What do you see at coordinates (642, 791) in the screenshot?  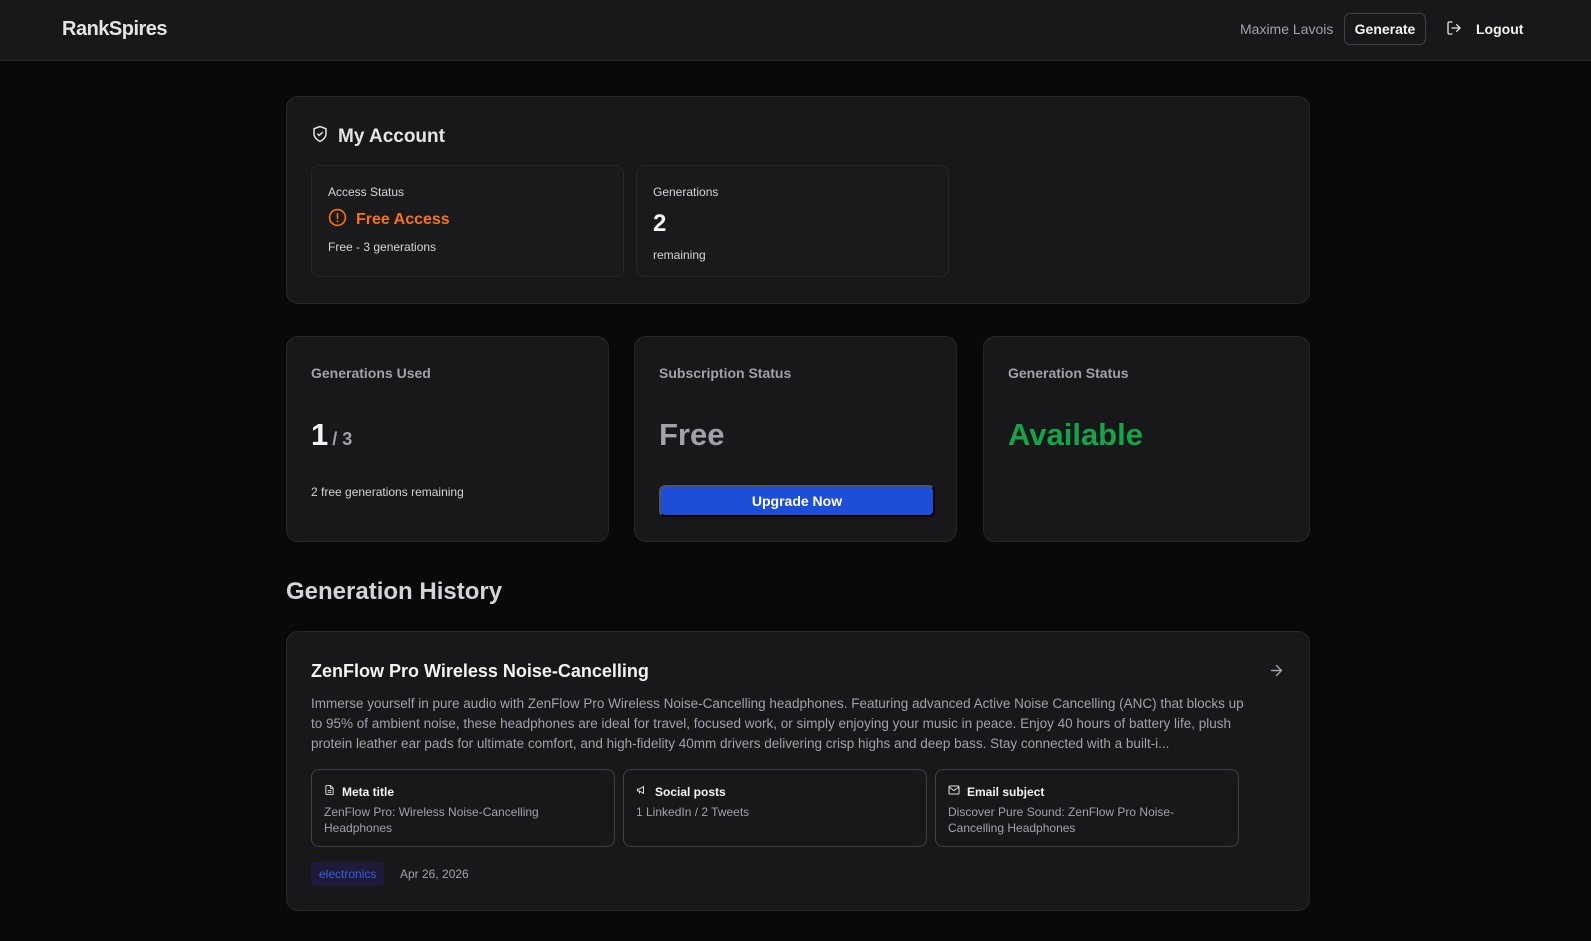 I see `megaphone-icon` at bounding box center [642, 791].